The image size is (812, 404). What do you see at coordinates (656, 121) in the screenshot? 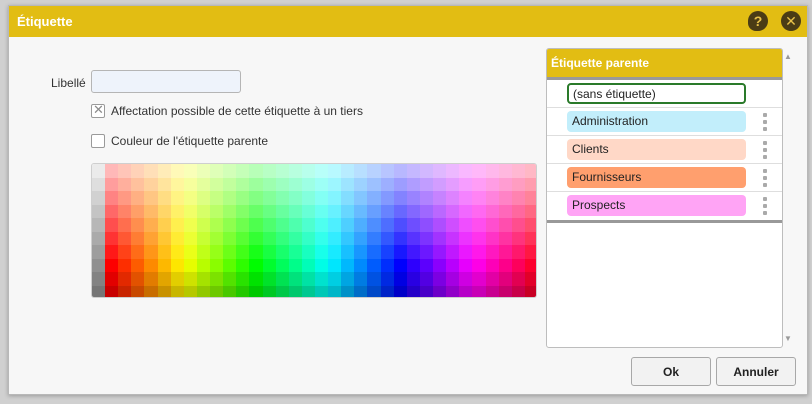
I see `parent-tag-chip: Administration` at bounding box center [656, 121].